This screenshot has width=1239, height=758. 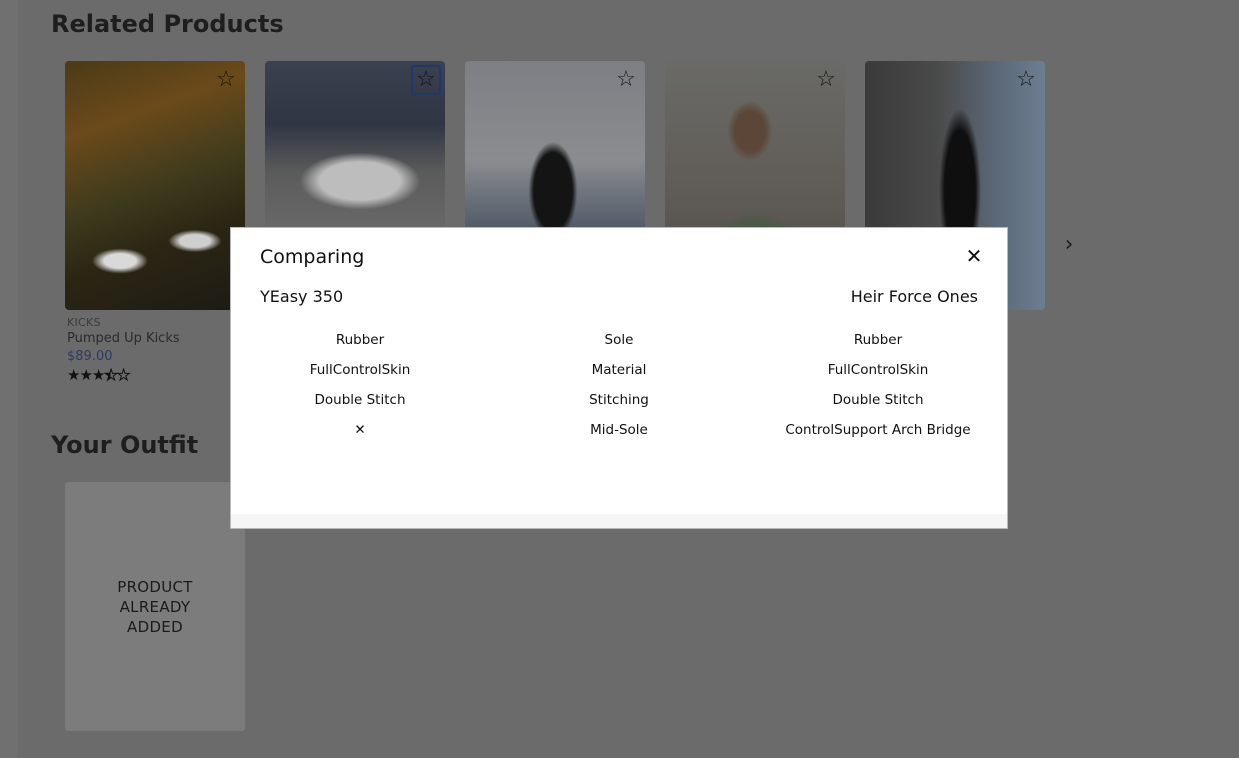 What do you see at coordinates (302, 296) in the screenshot?
I see `compared-product-left: YEasy 350` at bounding box center [302, 296].